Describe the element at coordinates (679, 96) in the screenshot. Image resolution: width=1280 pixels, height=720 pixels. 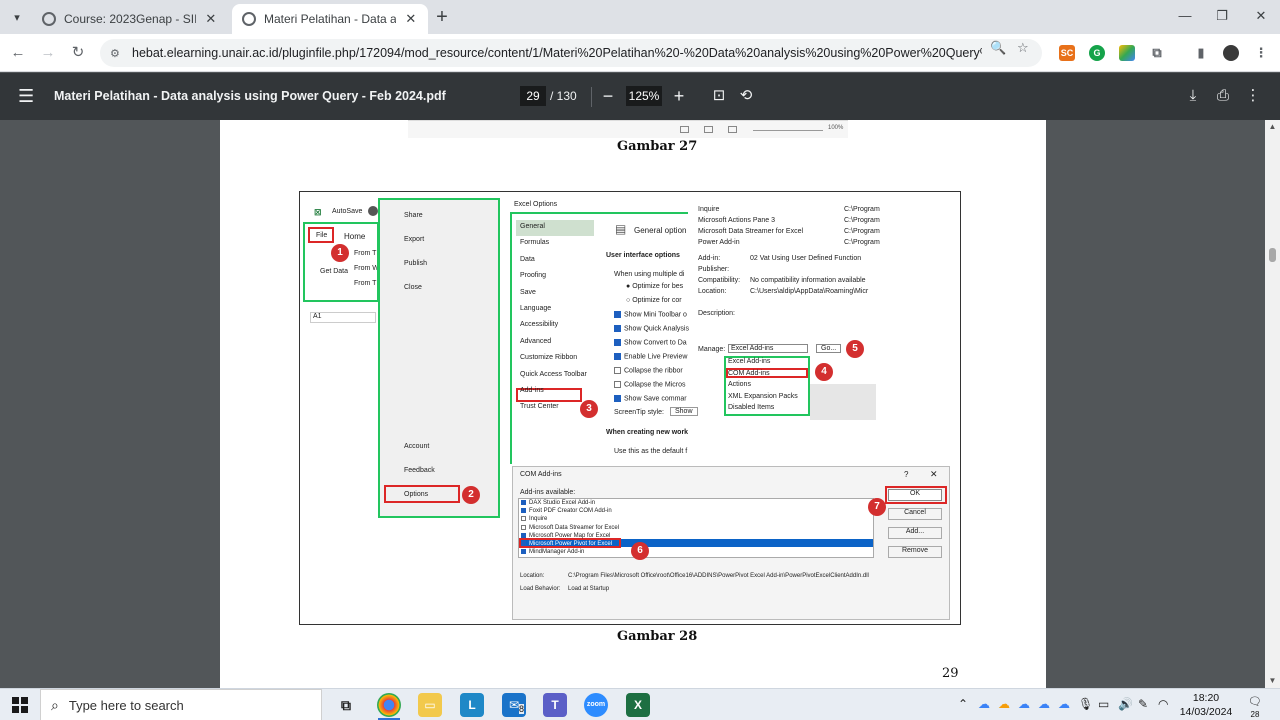
I see `zoom-in-button: +` at that location.